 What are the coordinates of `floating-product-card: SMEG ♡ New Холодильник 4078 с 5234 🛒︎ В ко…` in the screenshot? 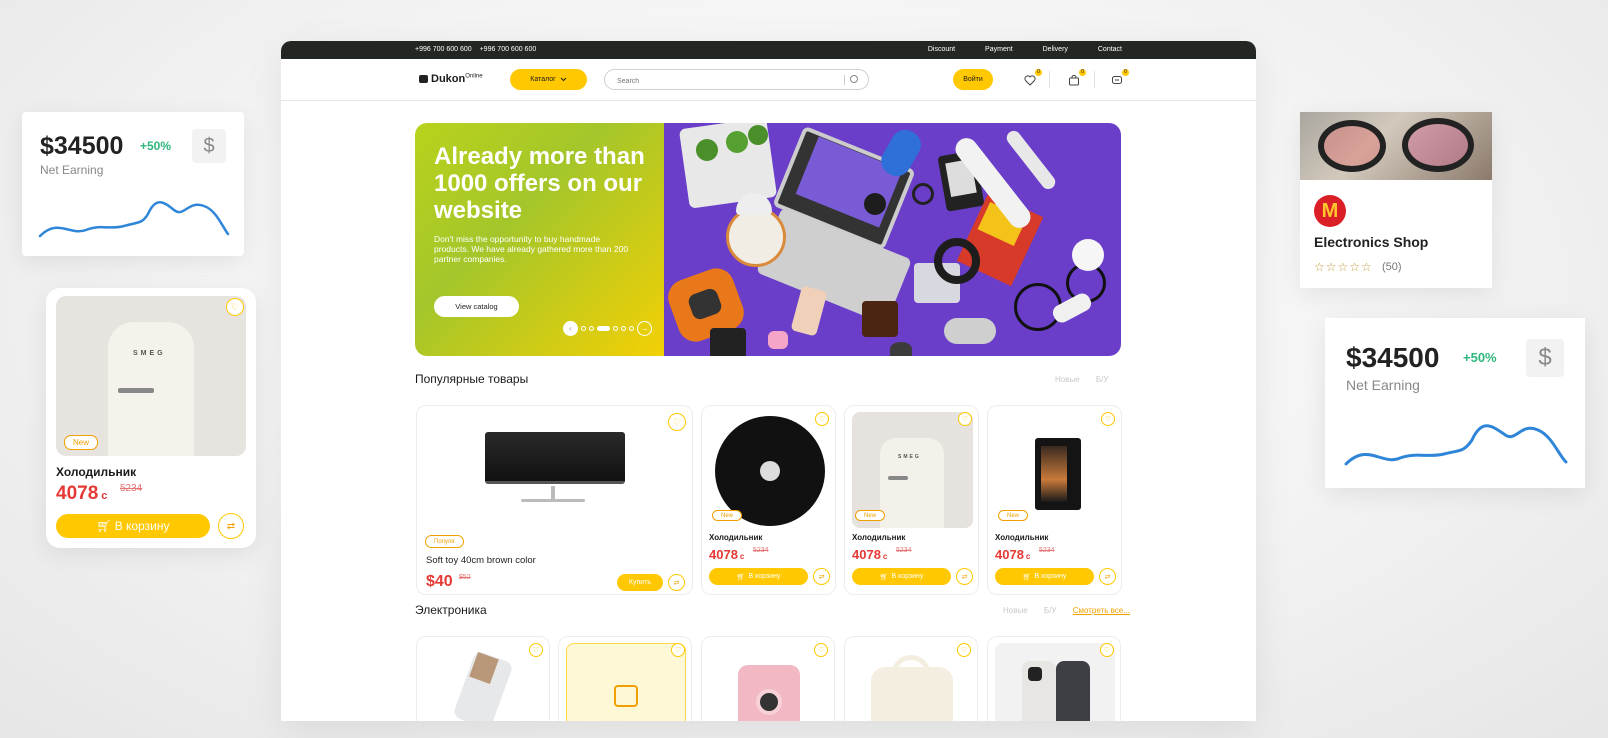 It's located at (151, 418).